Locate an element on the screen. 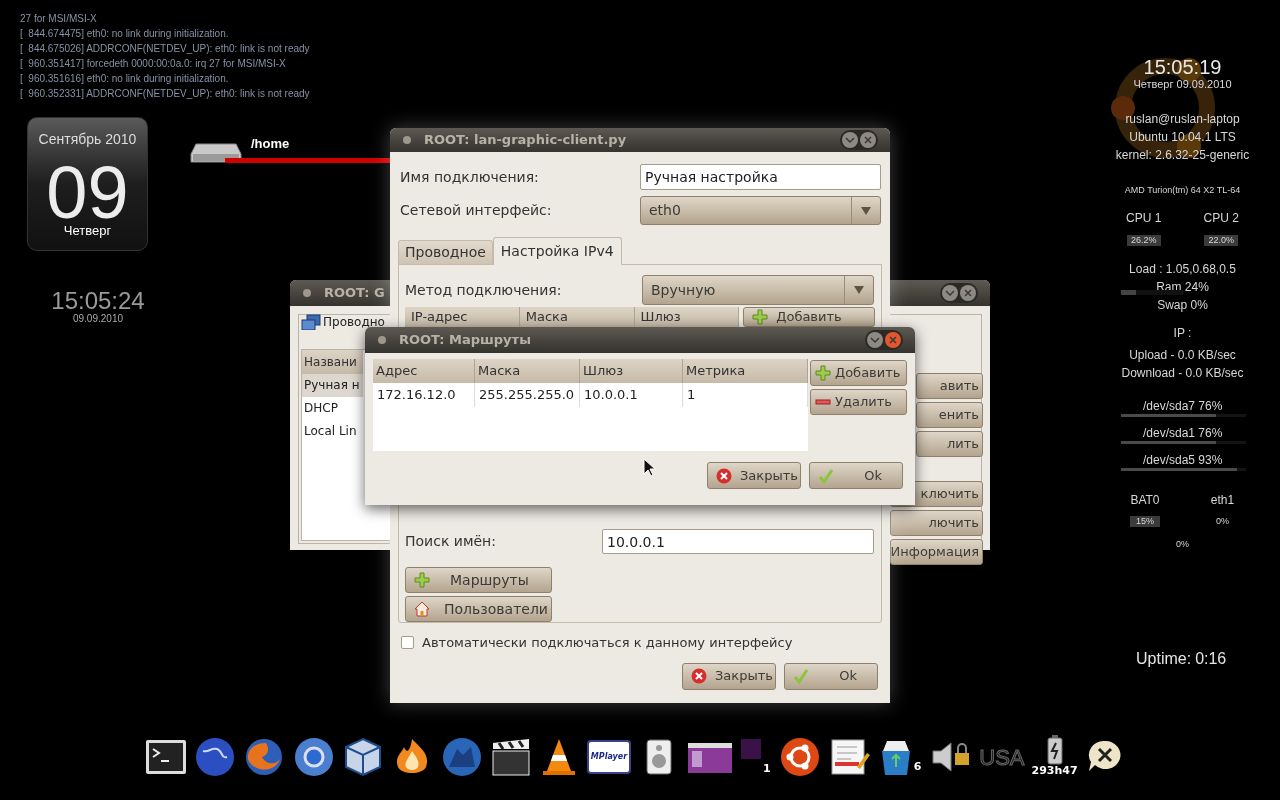 The image size is (1280, 800). column-header: Адрес is located at coordinates (424, 371).